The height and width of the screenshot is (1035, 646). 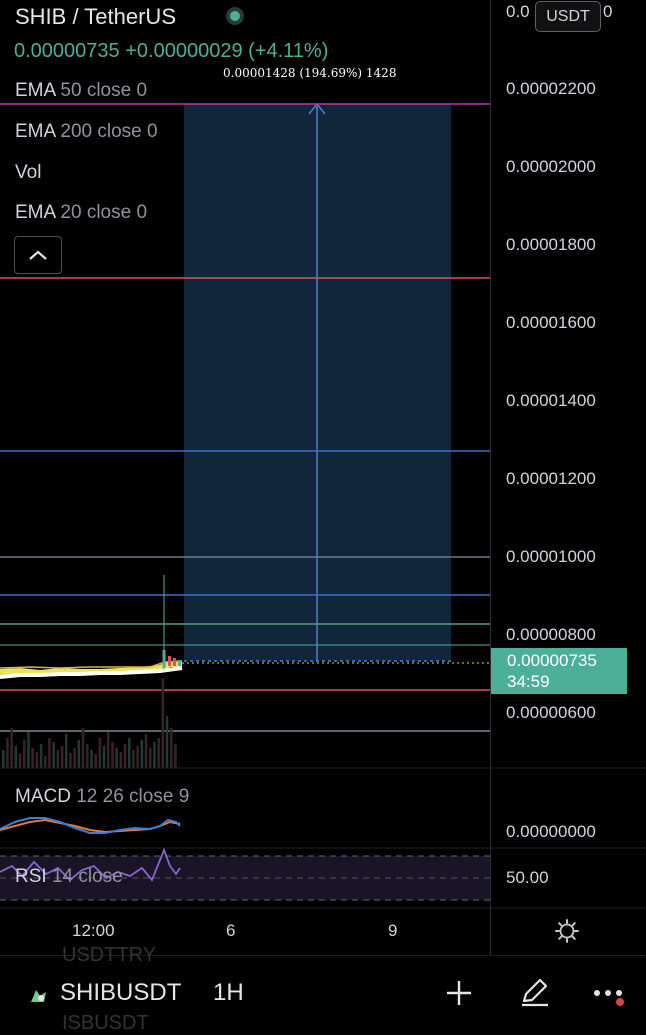 What do you see at coordinates (120, 993) in the screenshot?
I see `symbol-selector: SHIBUSDT` at bounding box center [120, 993].